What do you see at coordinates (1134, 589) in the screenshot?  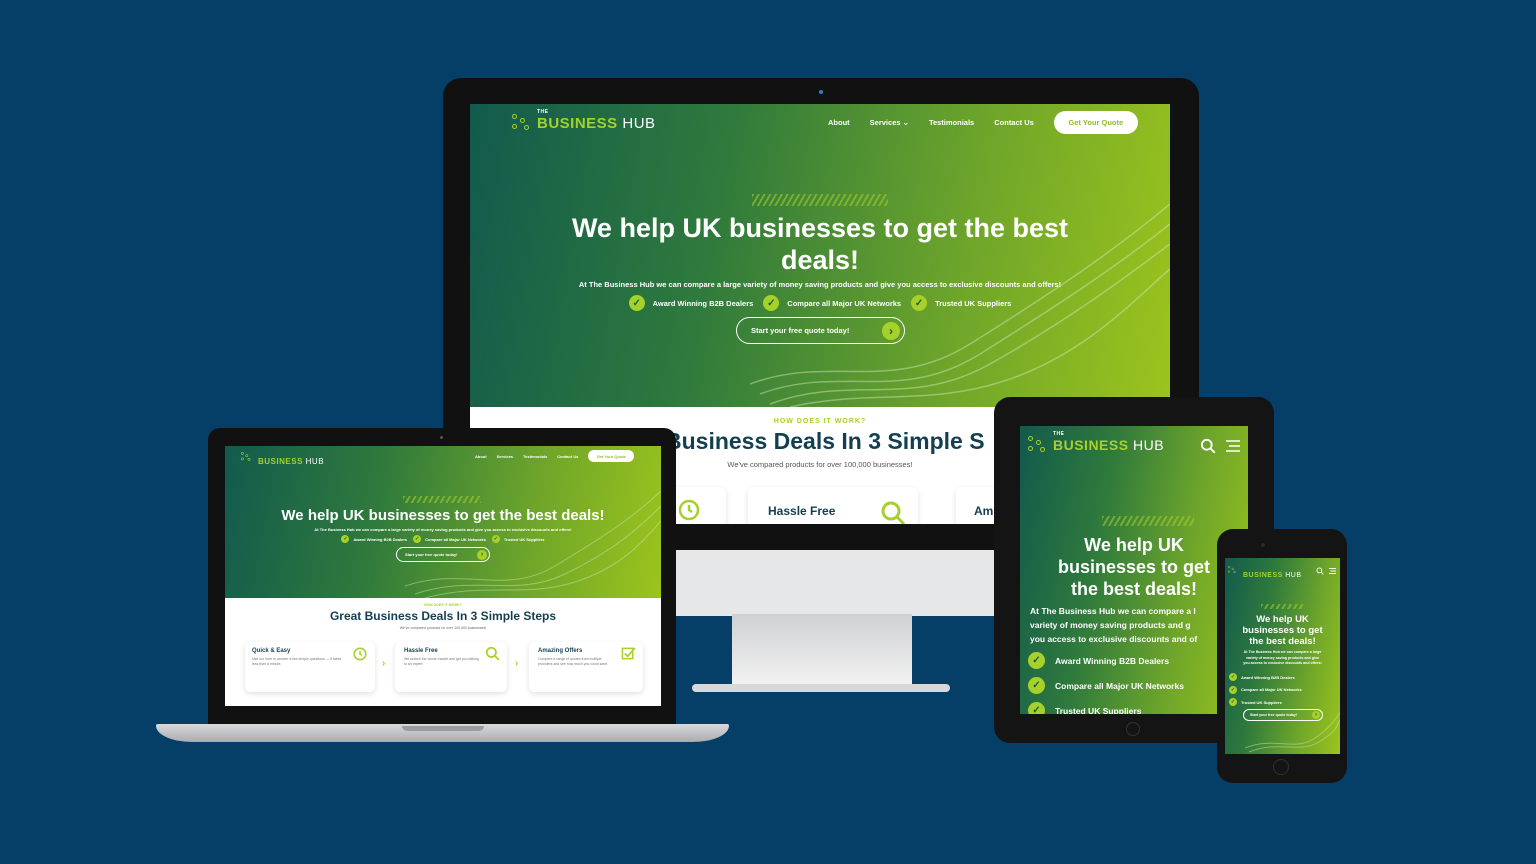 I see `tablet-hero-title-line3: the best deals!` at bounding box center [1134, 589].